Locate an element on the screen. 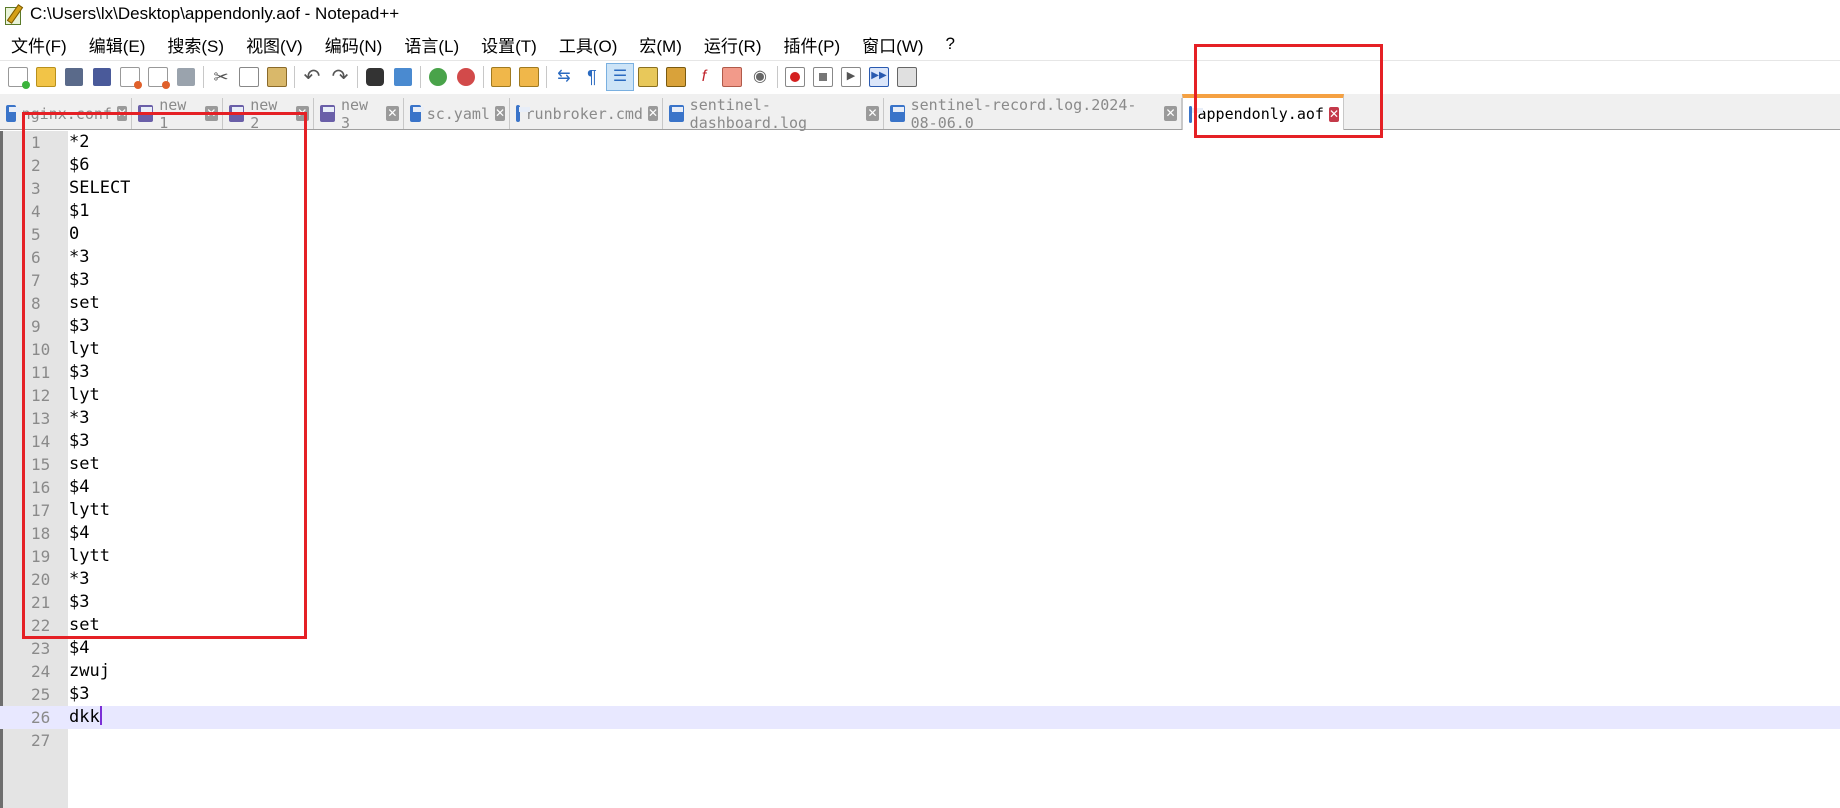  new-file-icon is located at coordinates (19, 77).